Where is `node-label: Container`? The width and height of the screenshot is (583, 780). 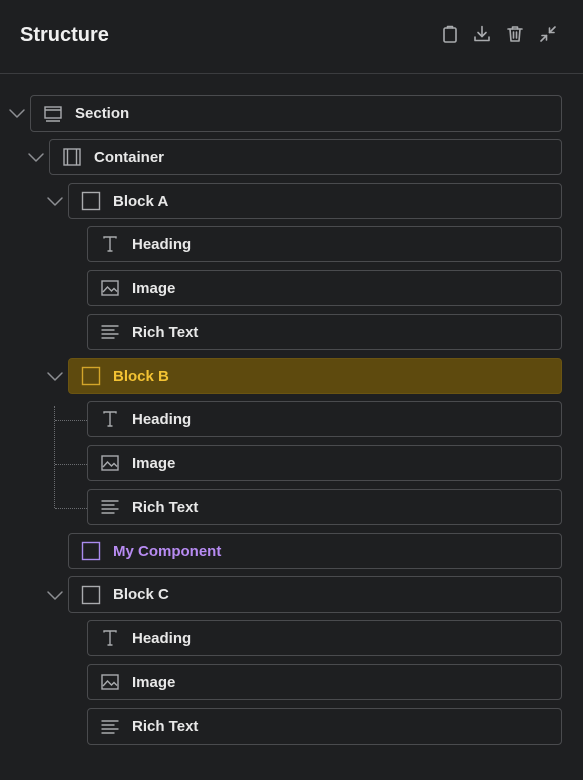 node-label: Container is located at coordinates (129, 157).